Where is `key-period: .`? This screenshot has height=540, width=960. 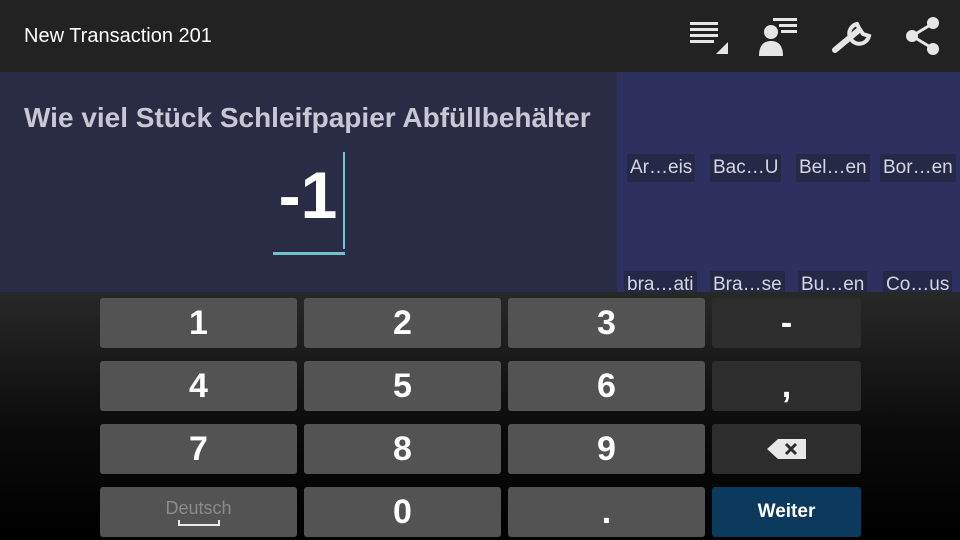 key-period: . is located at coordinates (606, 512).